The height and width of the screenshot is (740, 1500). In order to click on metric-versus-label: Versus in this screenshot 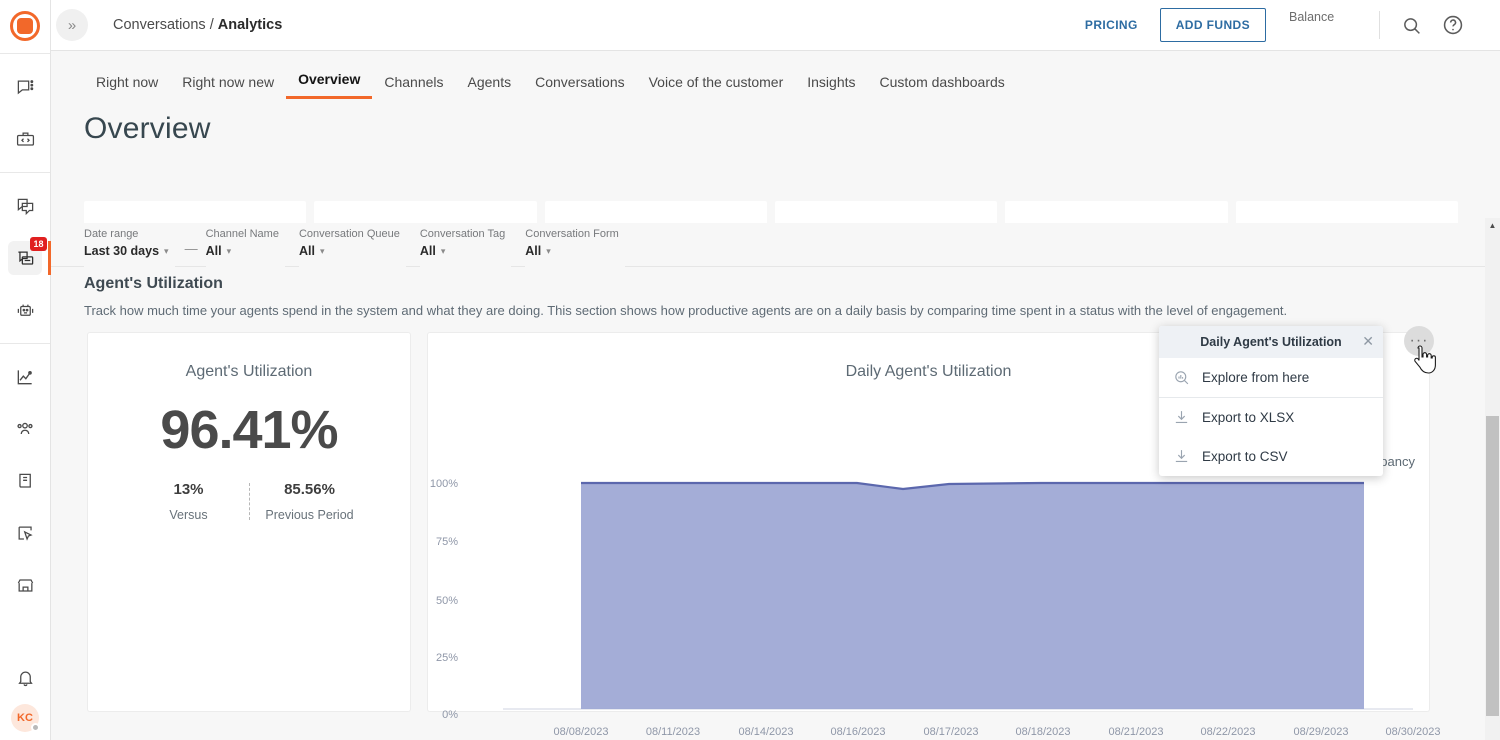, I will do `click(188, 515)`.